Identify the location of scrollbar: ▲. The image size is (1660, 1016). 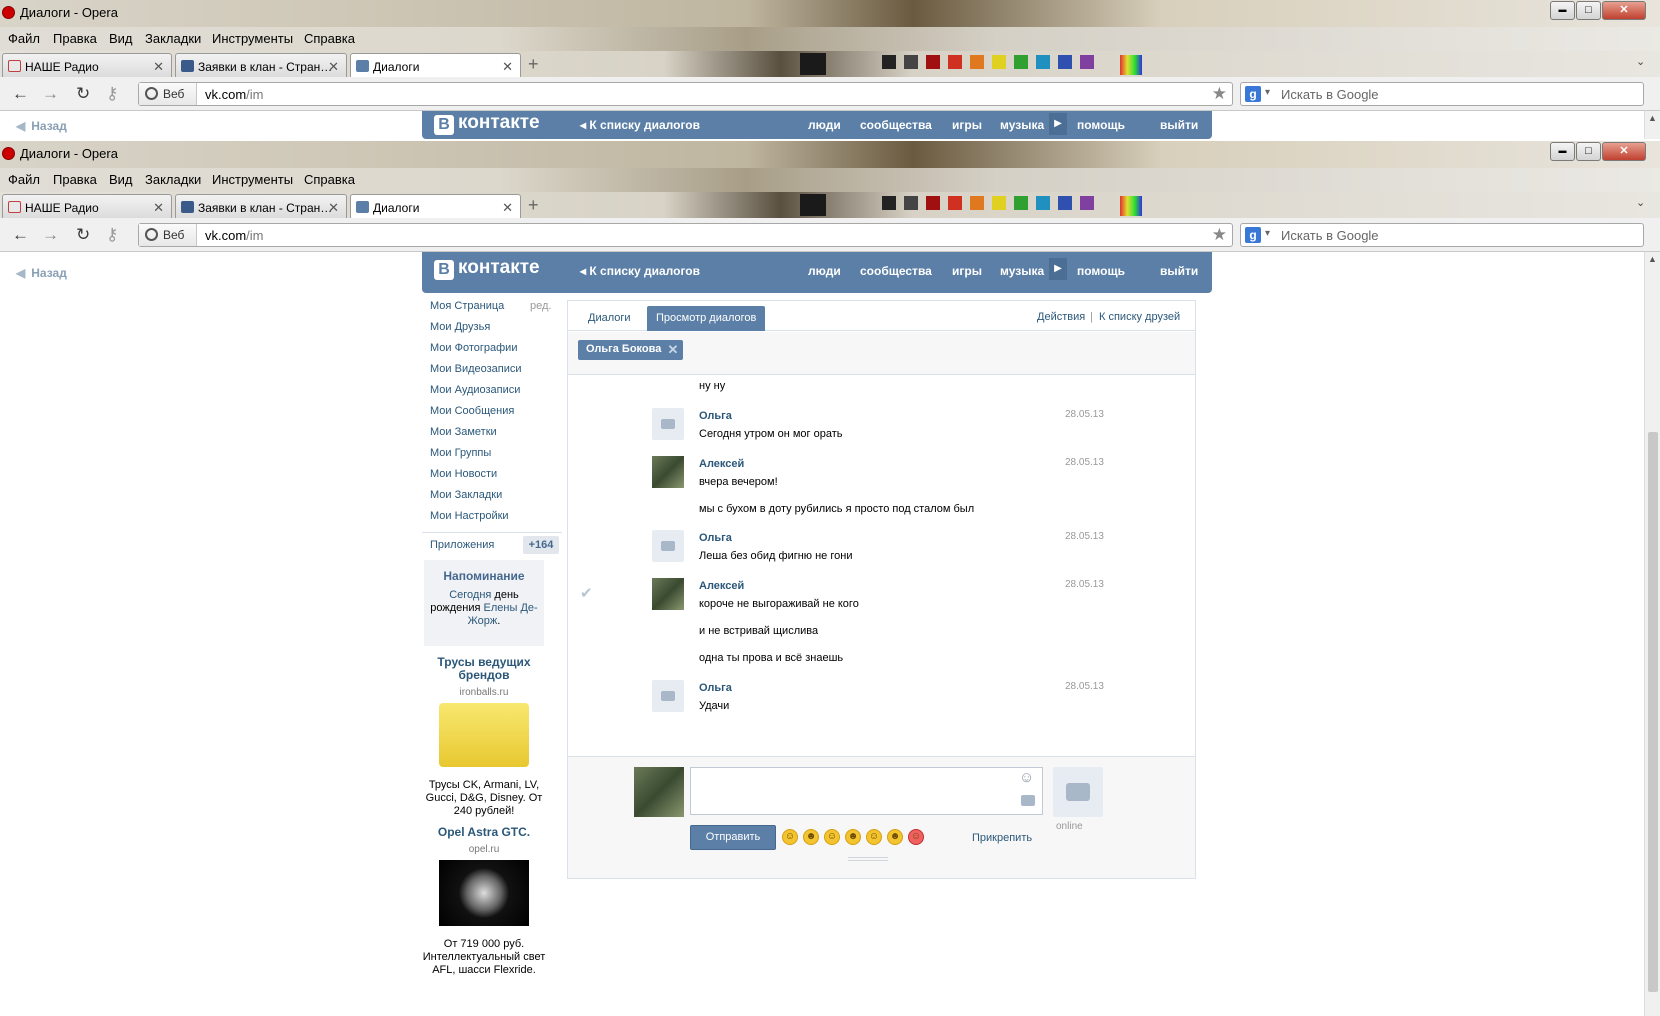
(1652, 125).